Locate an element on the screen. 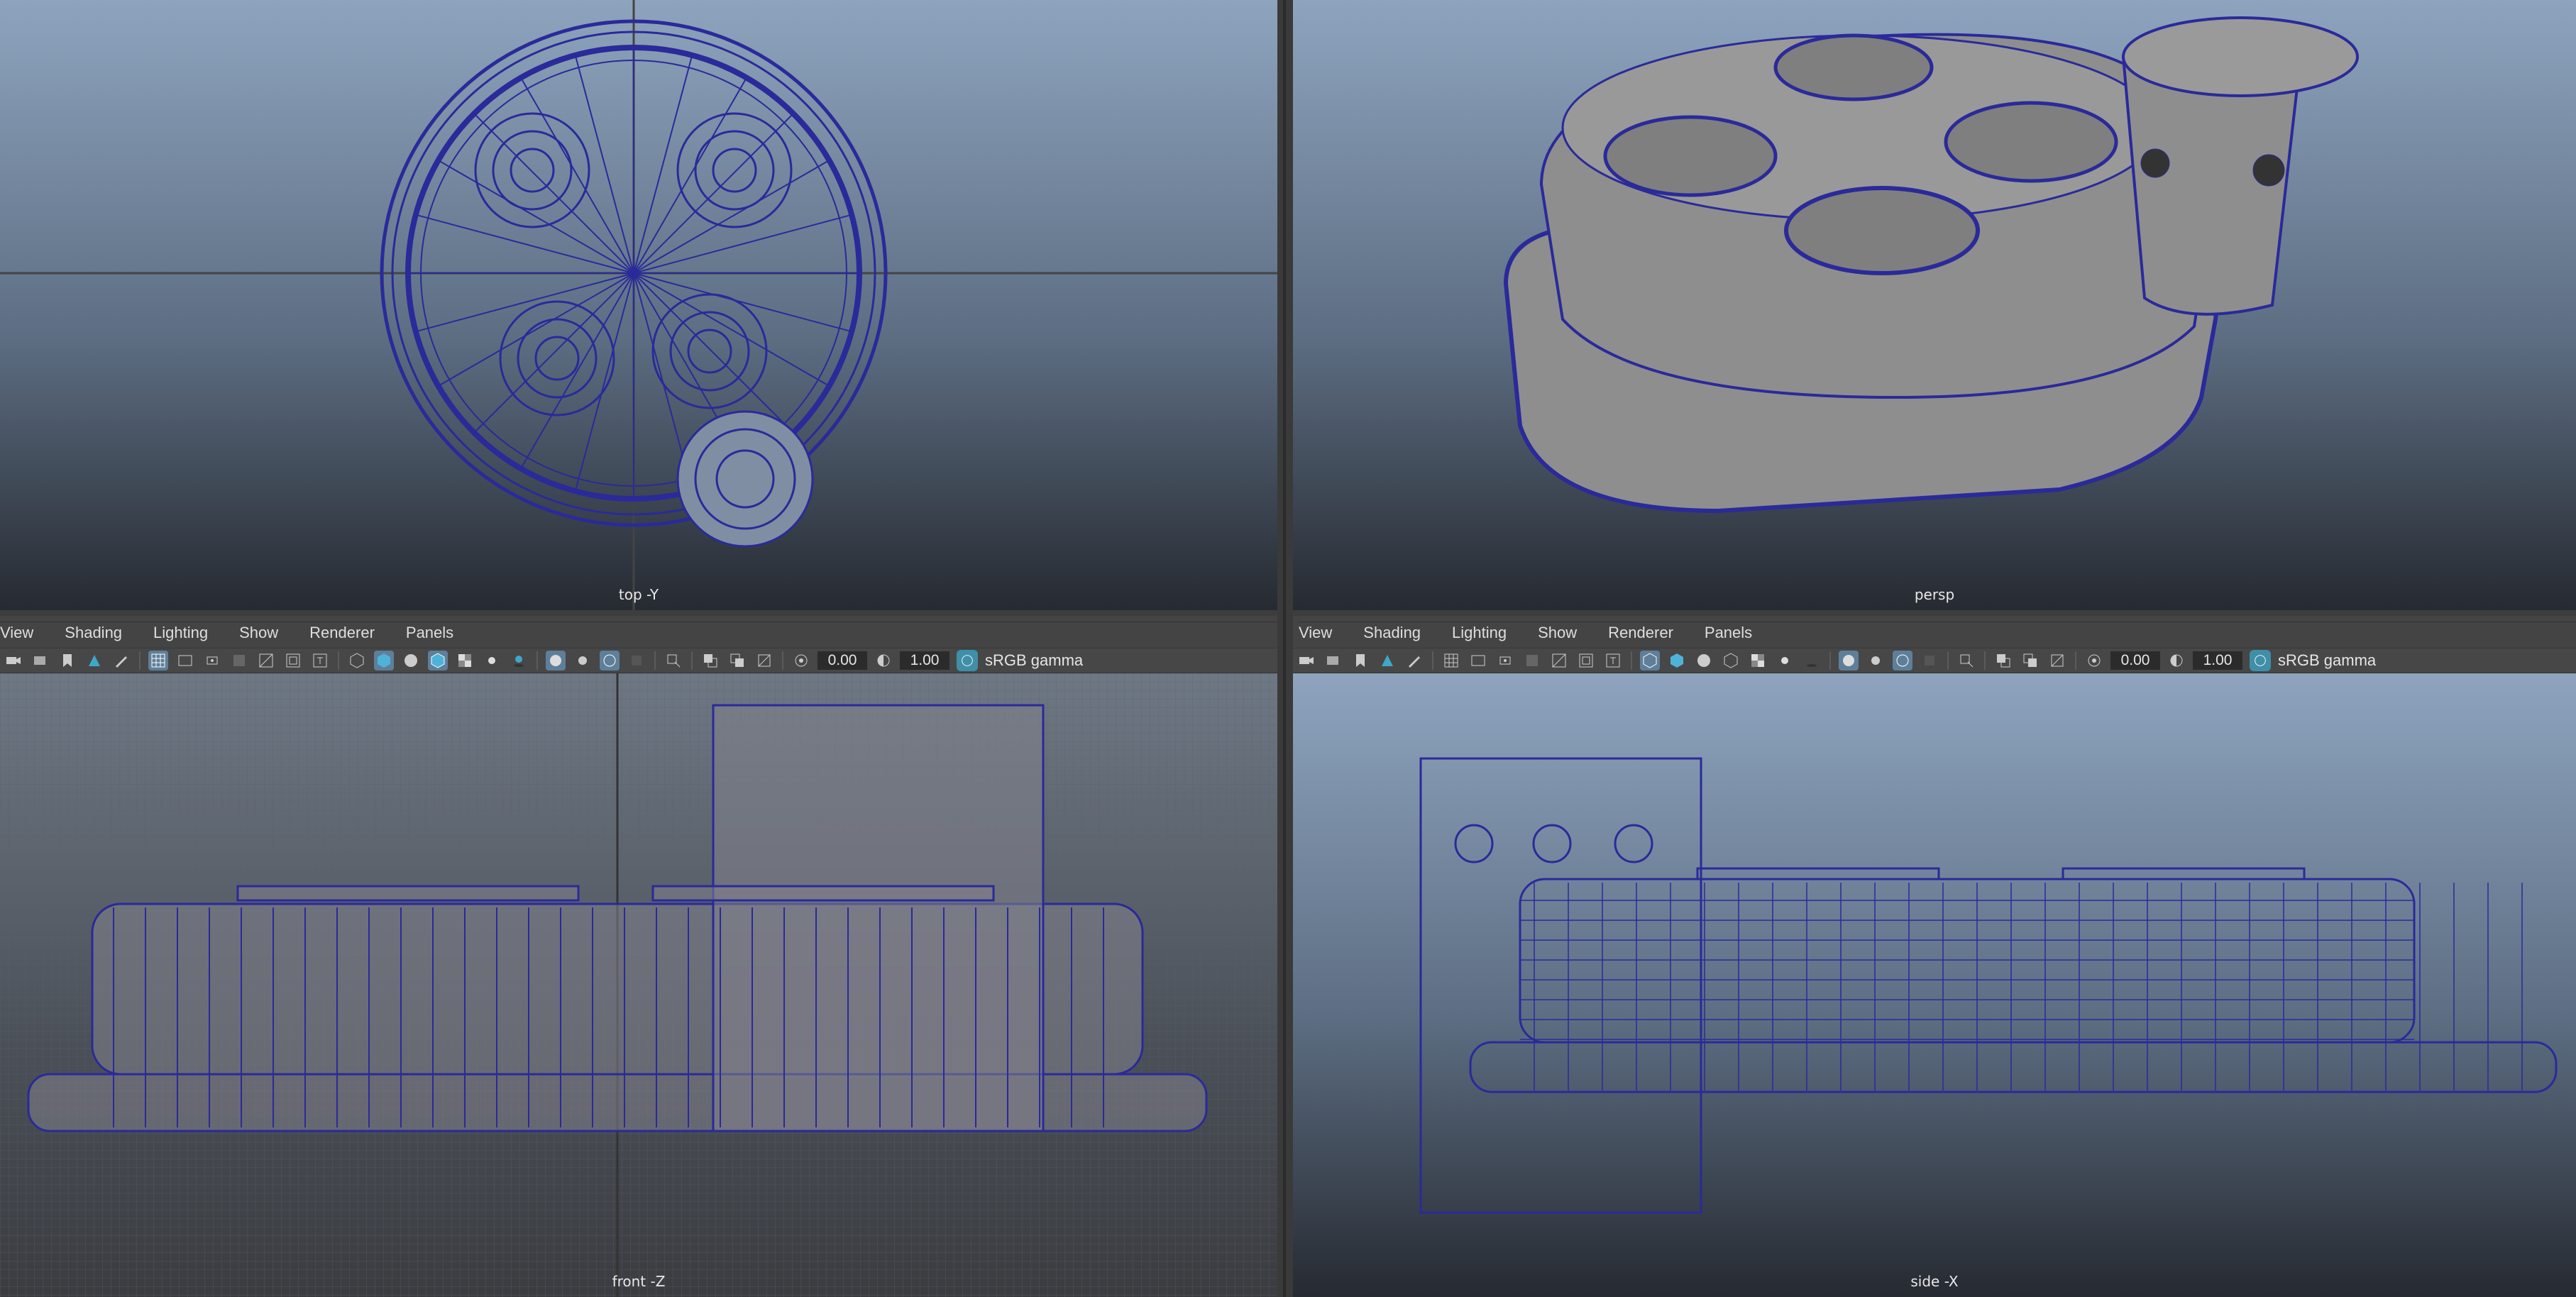 The image size is (2576, 1297). panel-toolbar-front: 0.00 1.00 sRGB gamma is located at coordinates (638, 660).